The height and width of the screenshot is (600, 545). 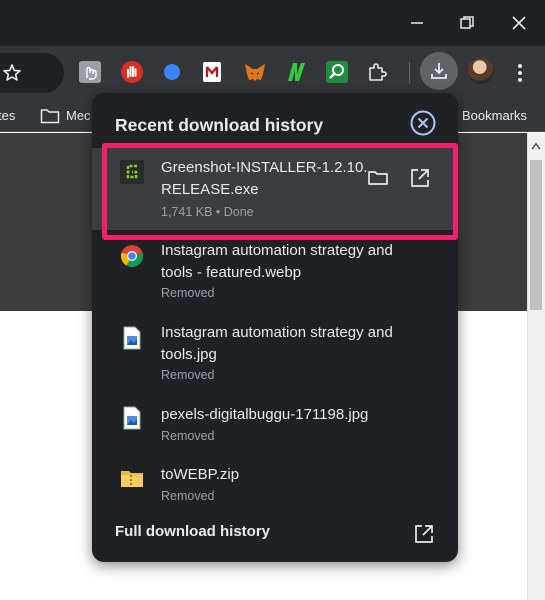 I want to click on all-bookmarks-label: Bookmarks, so click(x=494, y=115).